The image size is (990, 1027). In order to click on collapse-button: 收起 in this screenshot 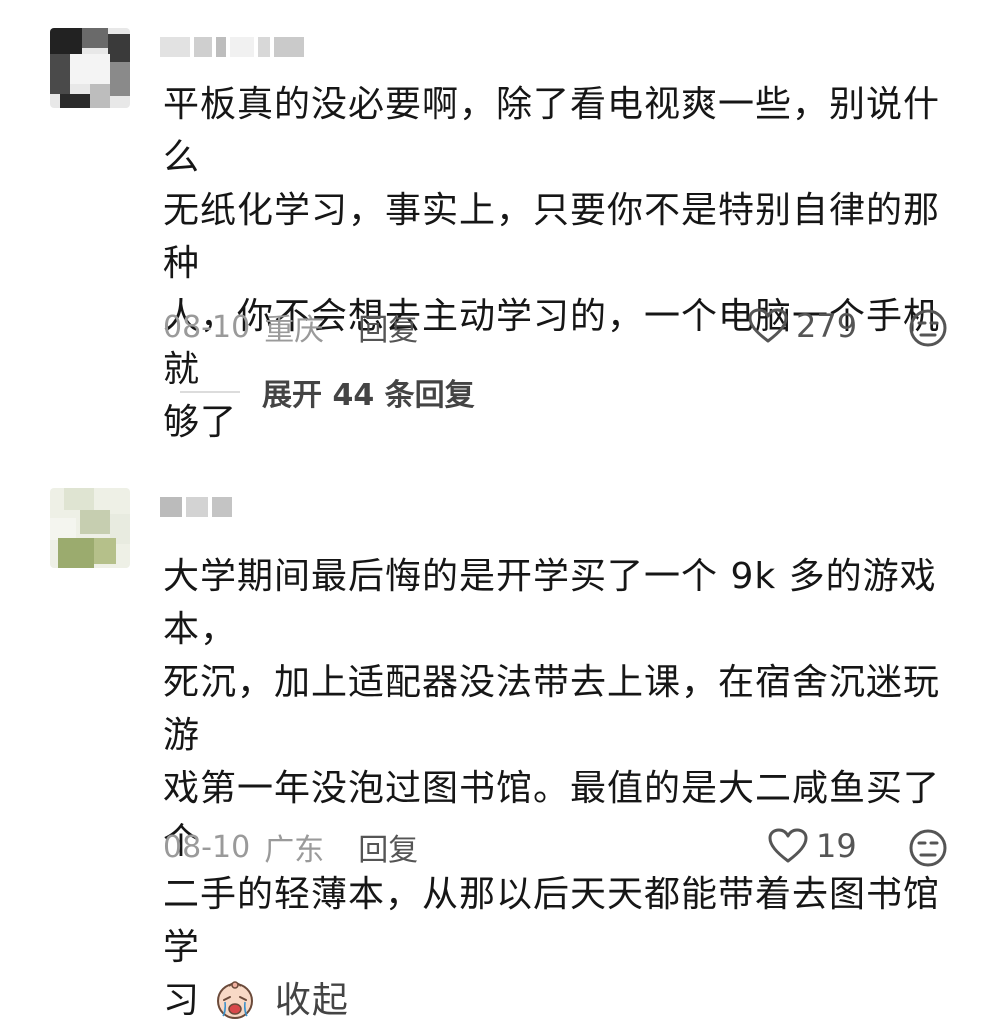, I will do `click(312, 1000)`.